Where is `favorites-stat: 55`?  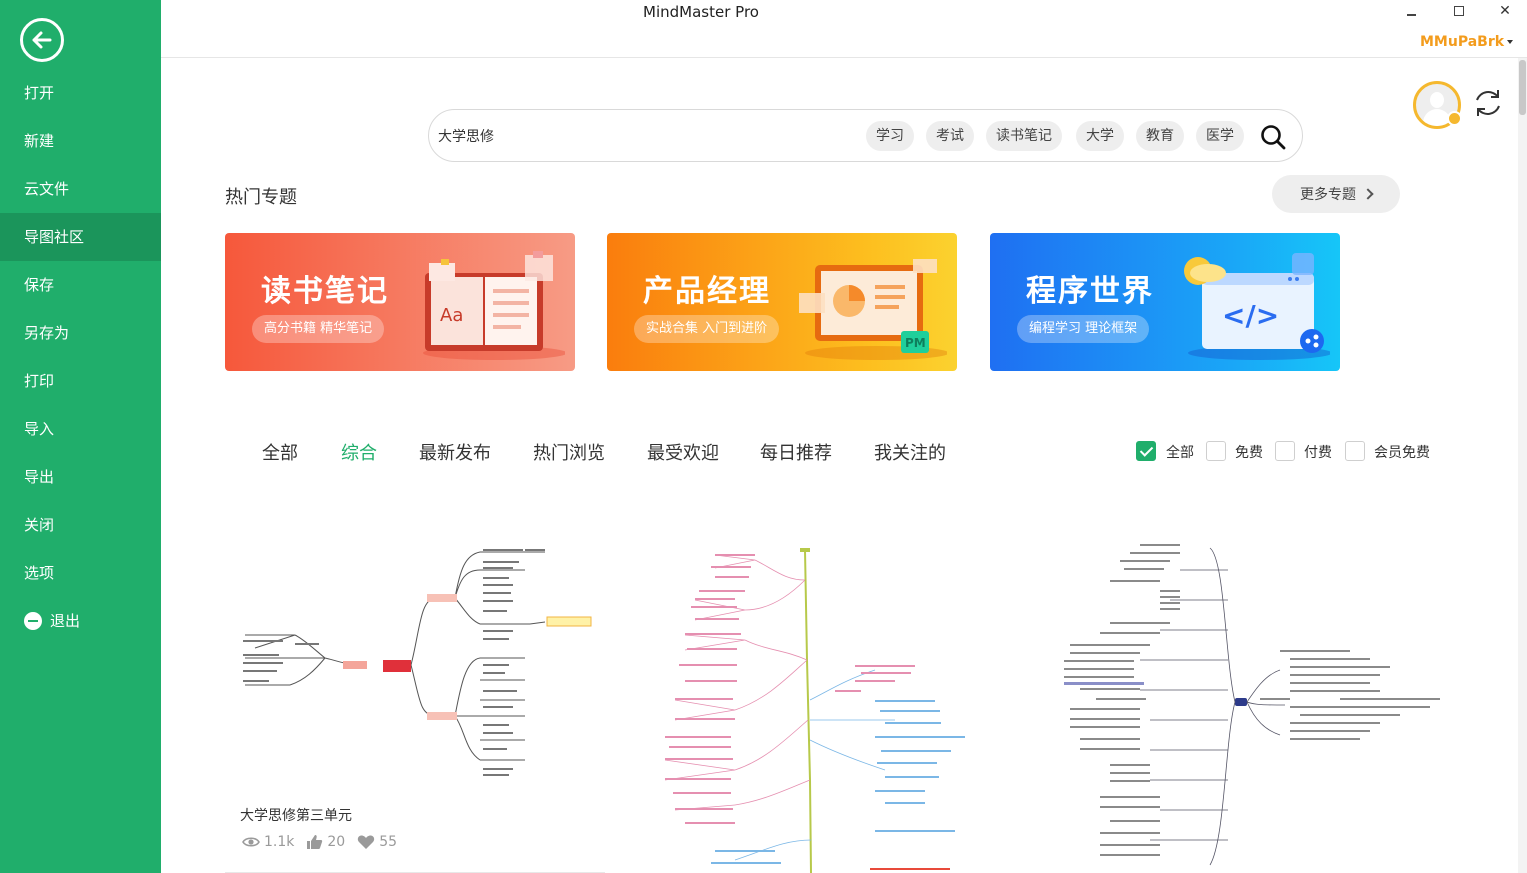
favorites-stat: 55 is located at coordinates (377, 842).